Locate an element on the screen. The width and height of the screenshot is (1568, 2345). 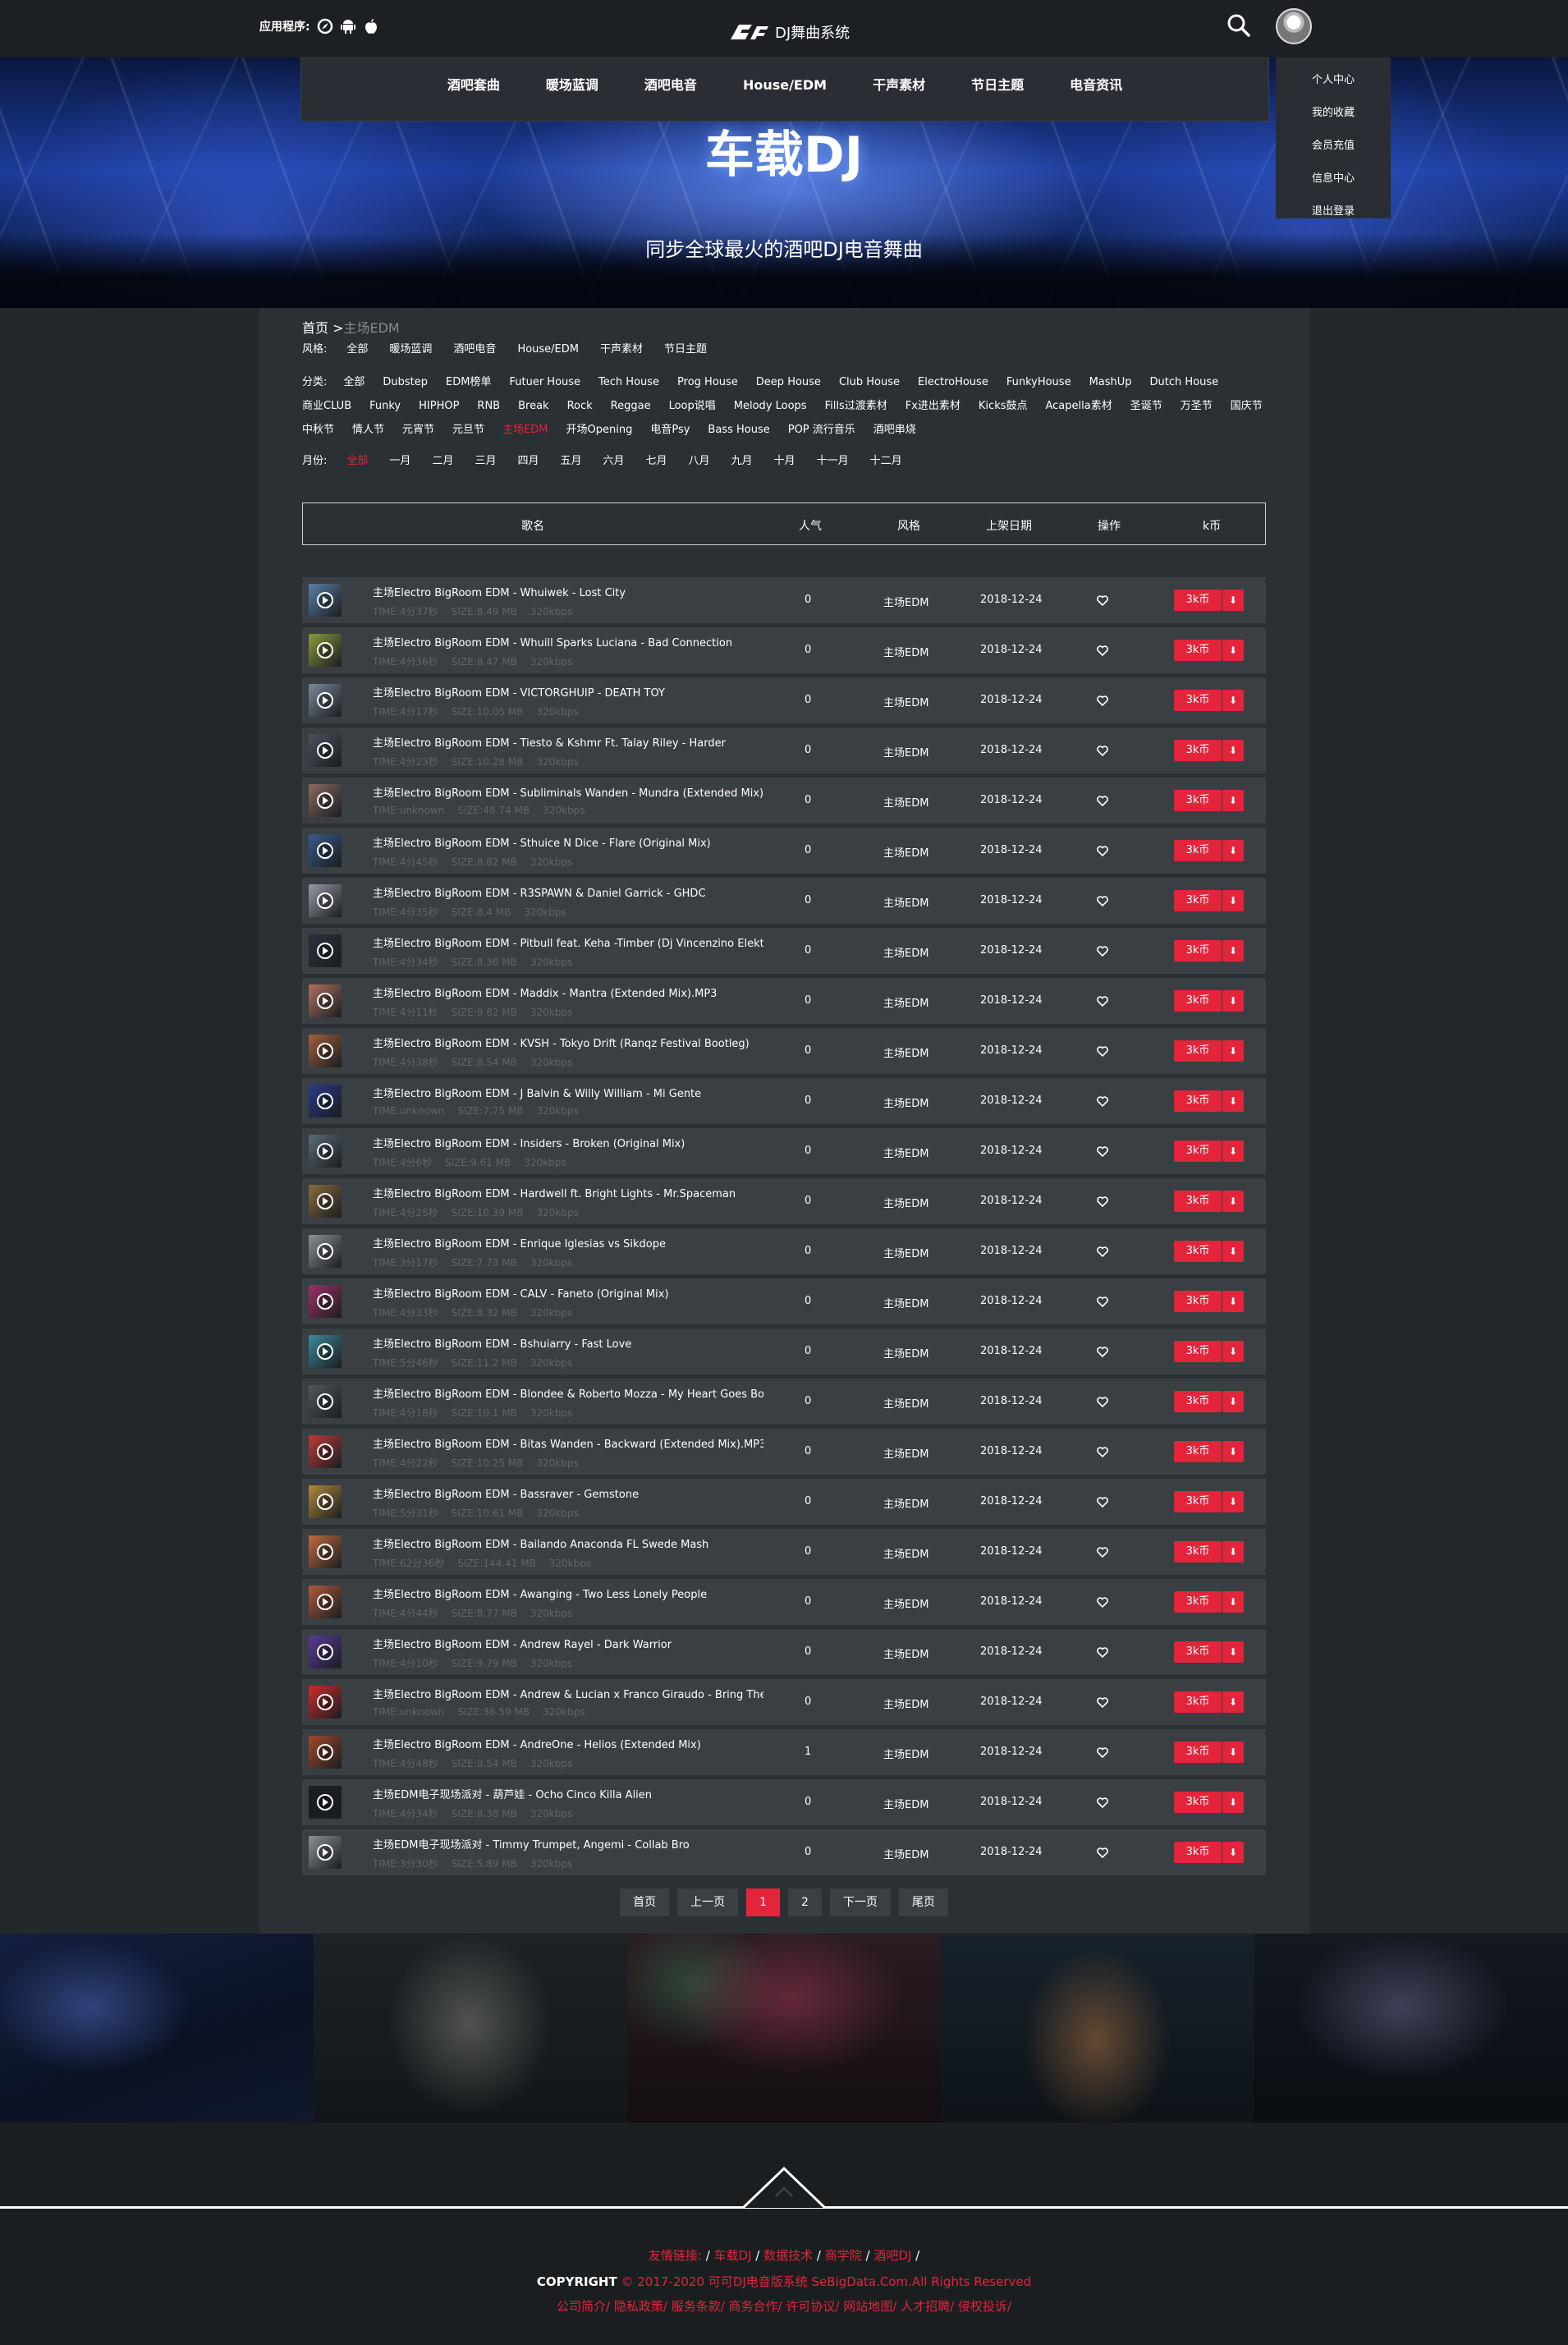
filter-option: 六月 is located at coordinates (613, 461).